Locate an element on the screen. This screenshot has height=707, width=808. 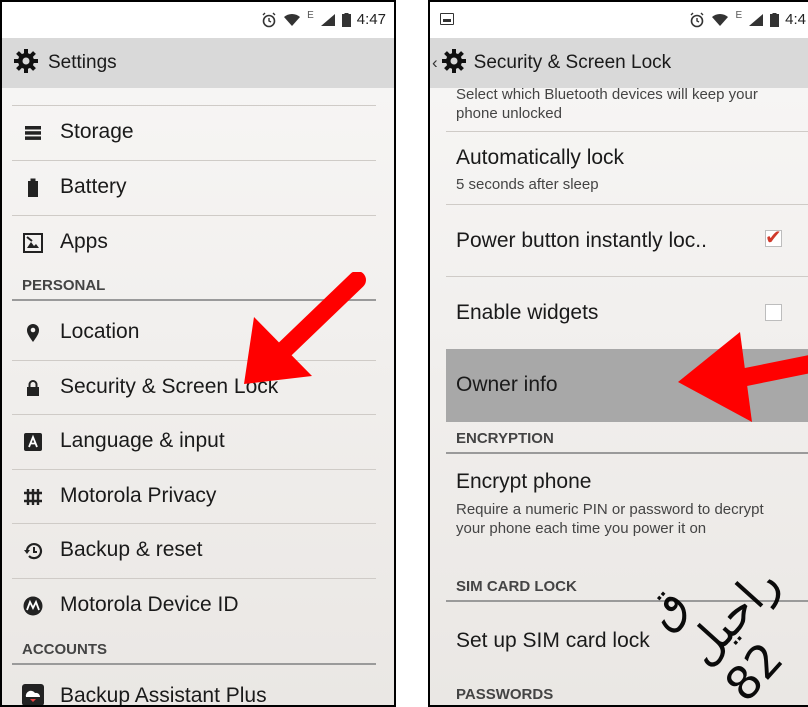
settings-item-label: Motorola Device ID is located at coordinates (149, 604).